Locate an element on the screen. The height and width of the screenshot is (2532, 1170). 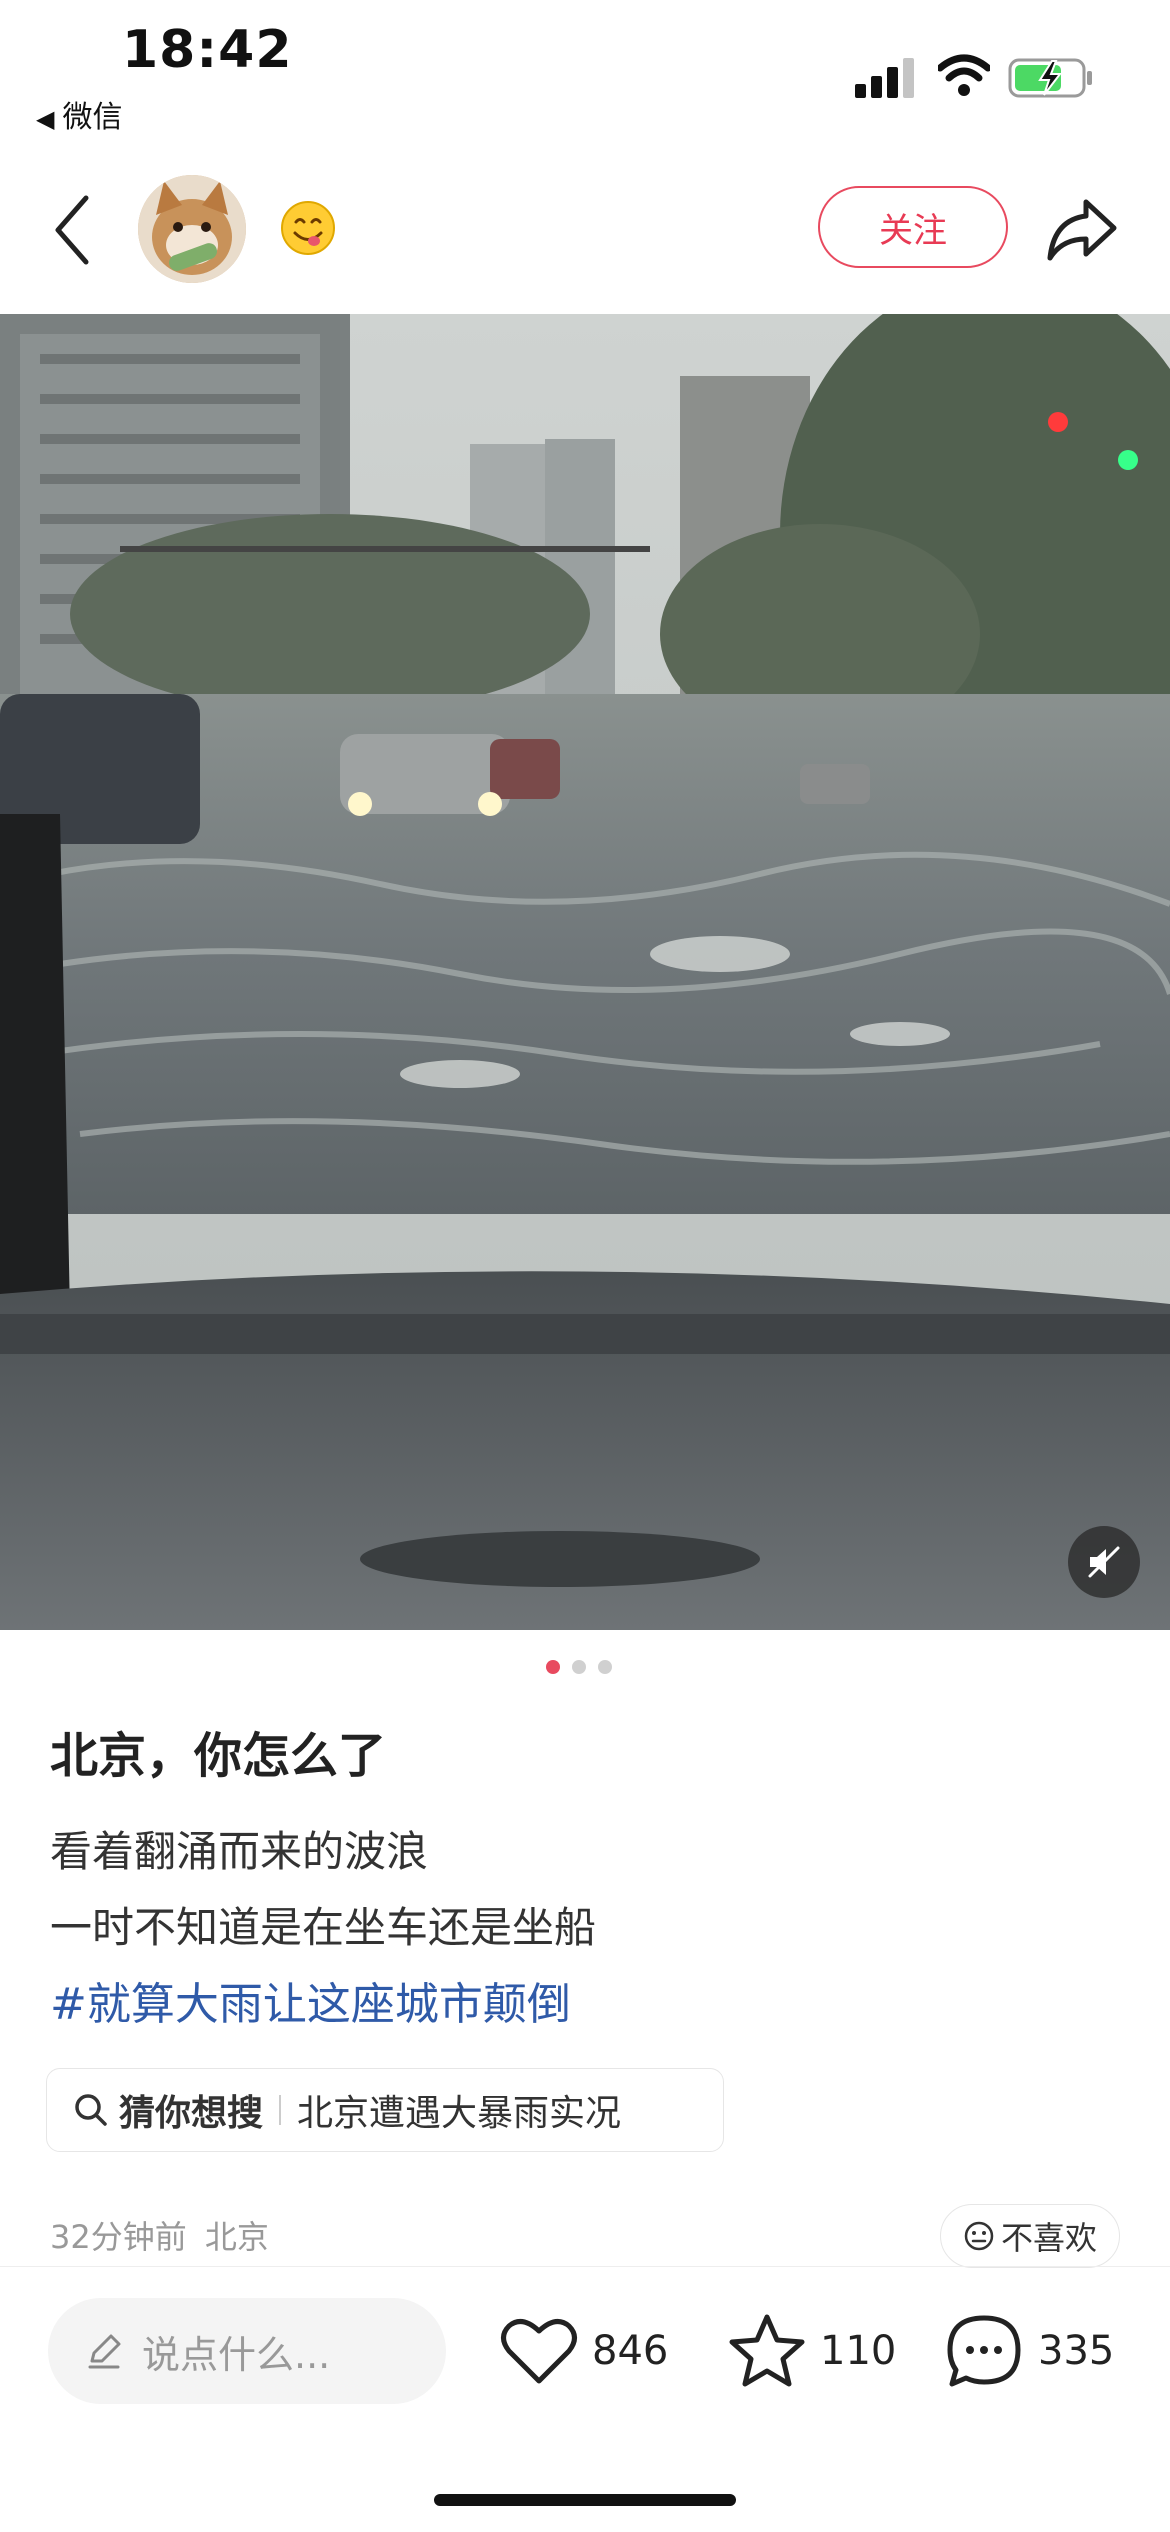
back-triangle-icon: ◀ is located at coordinates (45, 119).